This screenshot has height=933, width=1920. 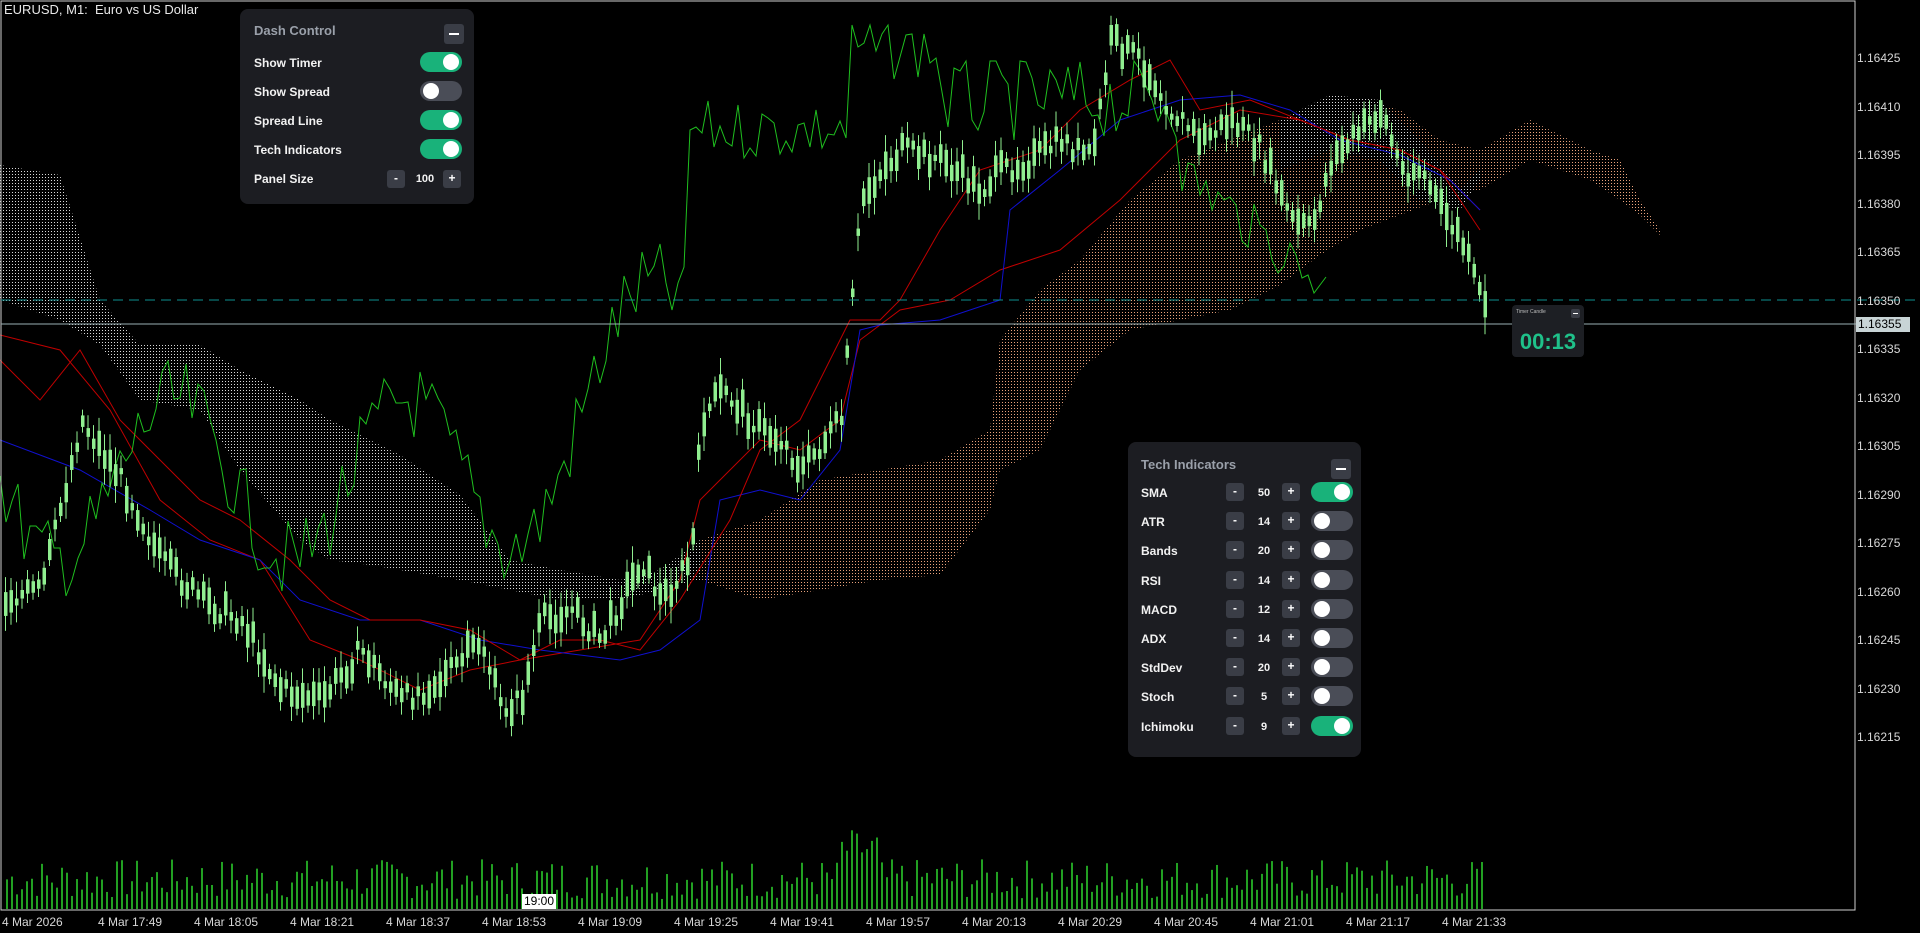 I want to click on bands-label: Bands, so click(x=1159, y=551).